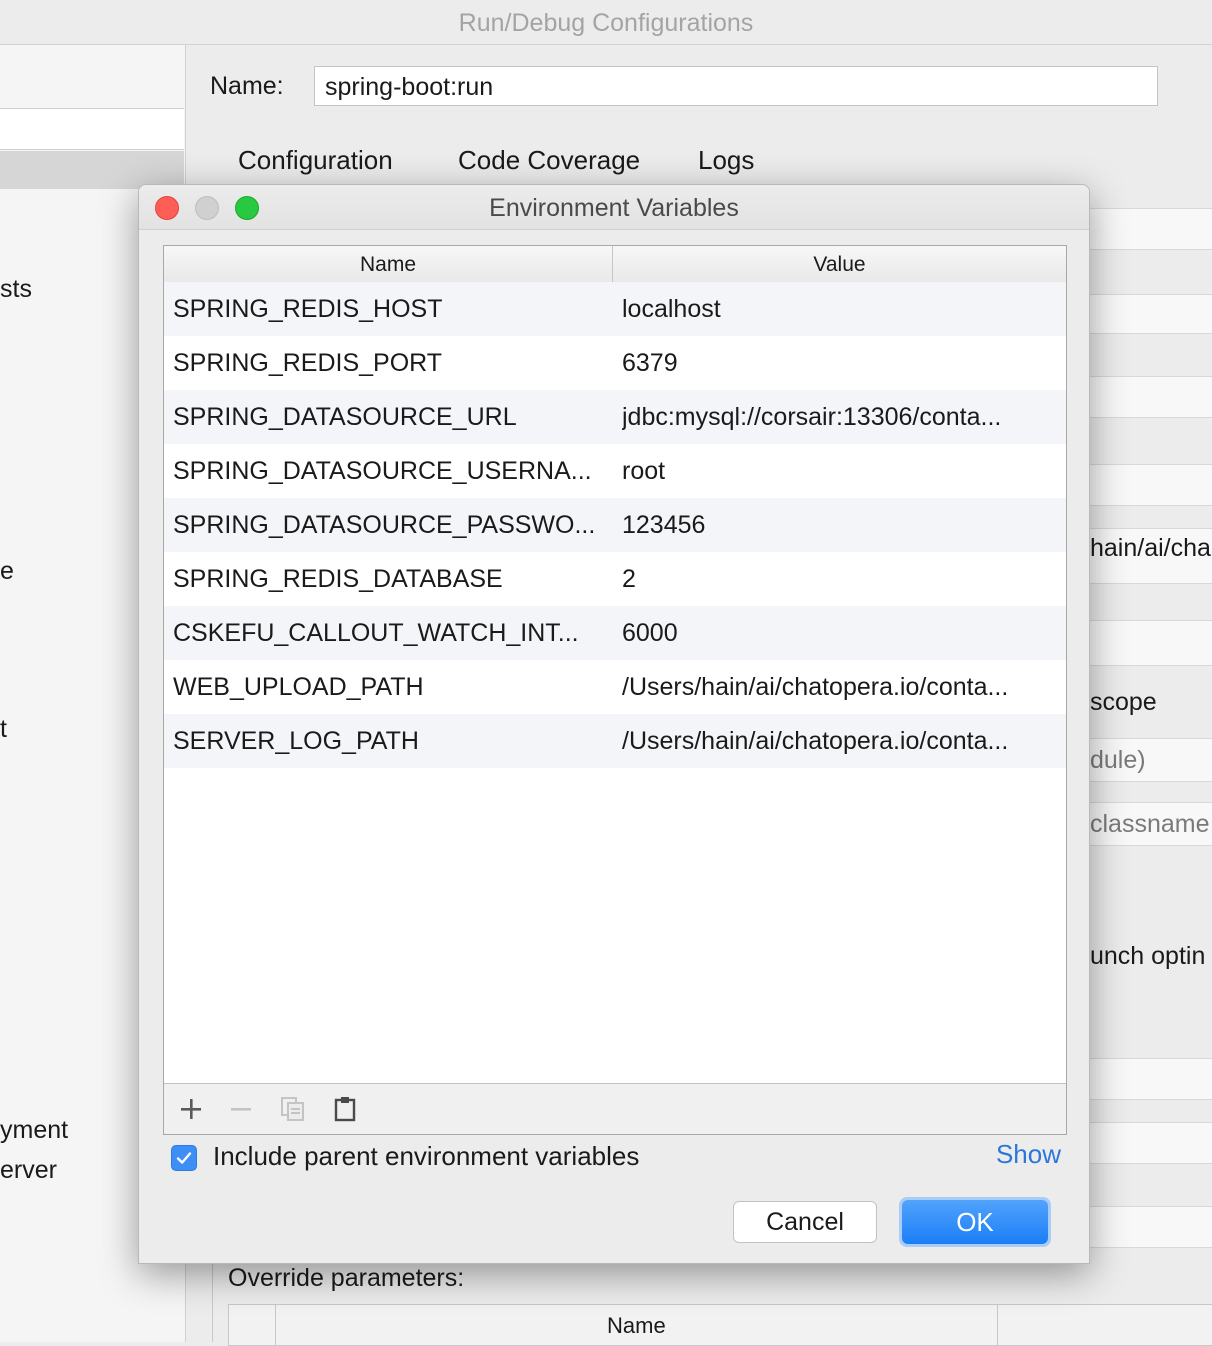 The width and height of the screenshot is (1212, 1346). I want to click on env-var-value: 2, so click(840, 579).